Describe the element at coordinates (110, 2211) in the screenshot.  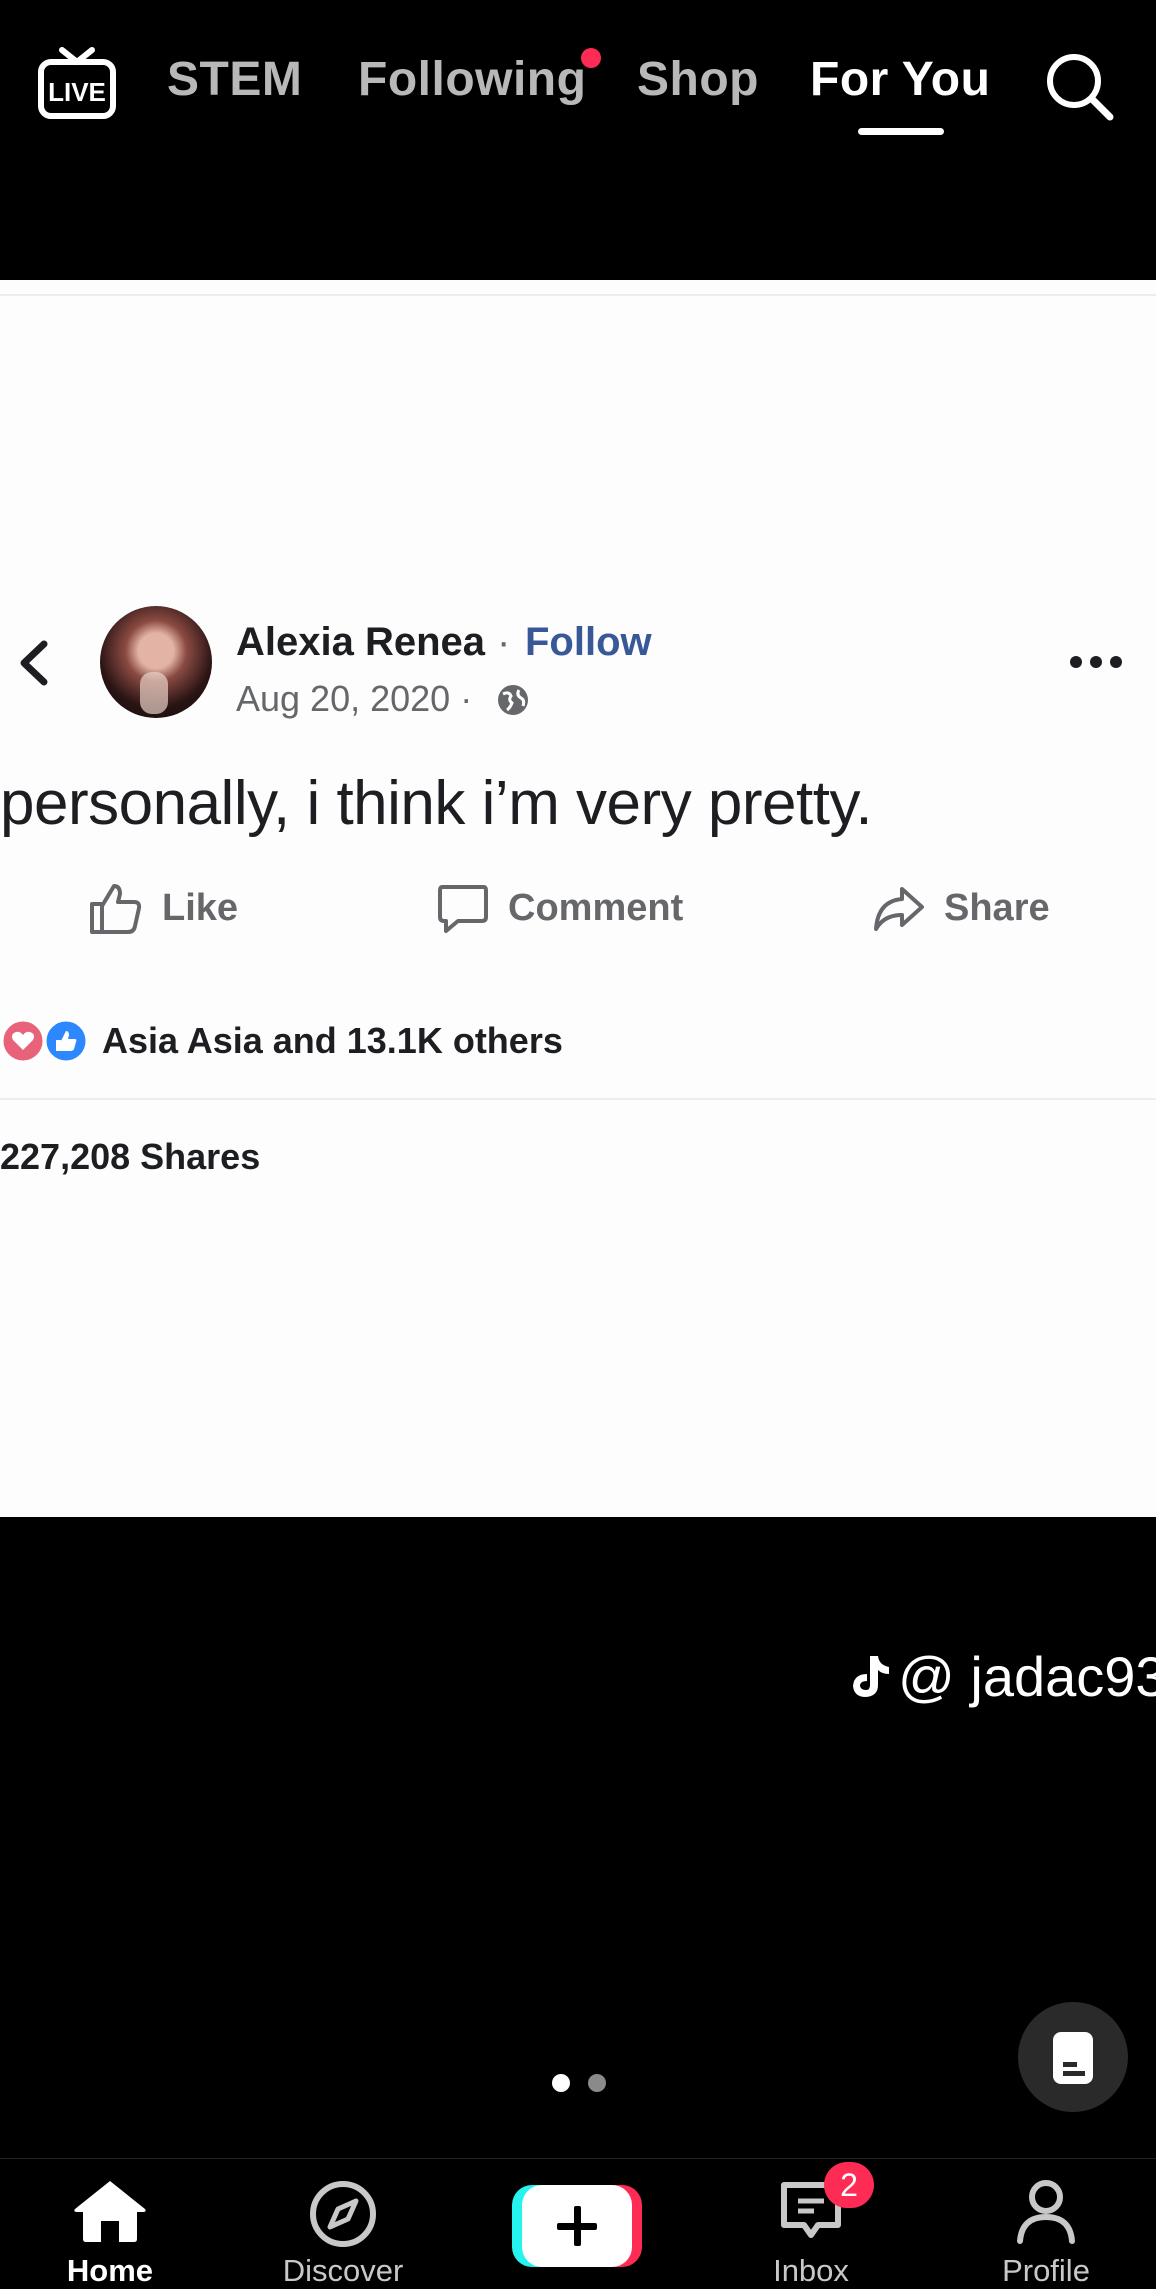
I see `home-icon` at that location.